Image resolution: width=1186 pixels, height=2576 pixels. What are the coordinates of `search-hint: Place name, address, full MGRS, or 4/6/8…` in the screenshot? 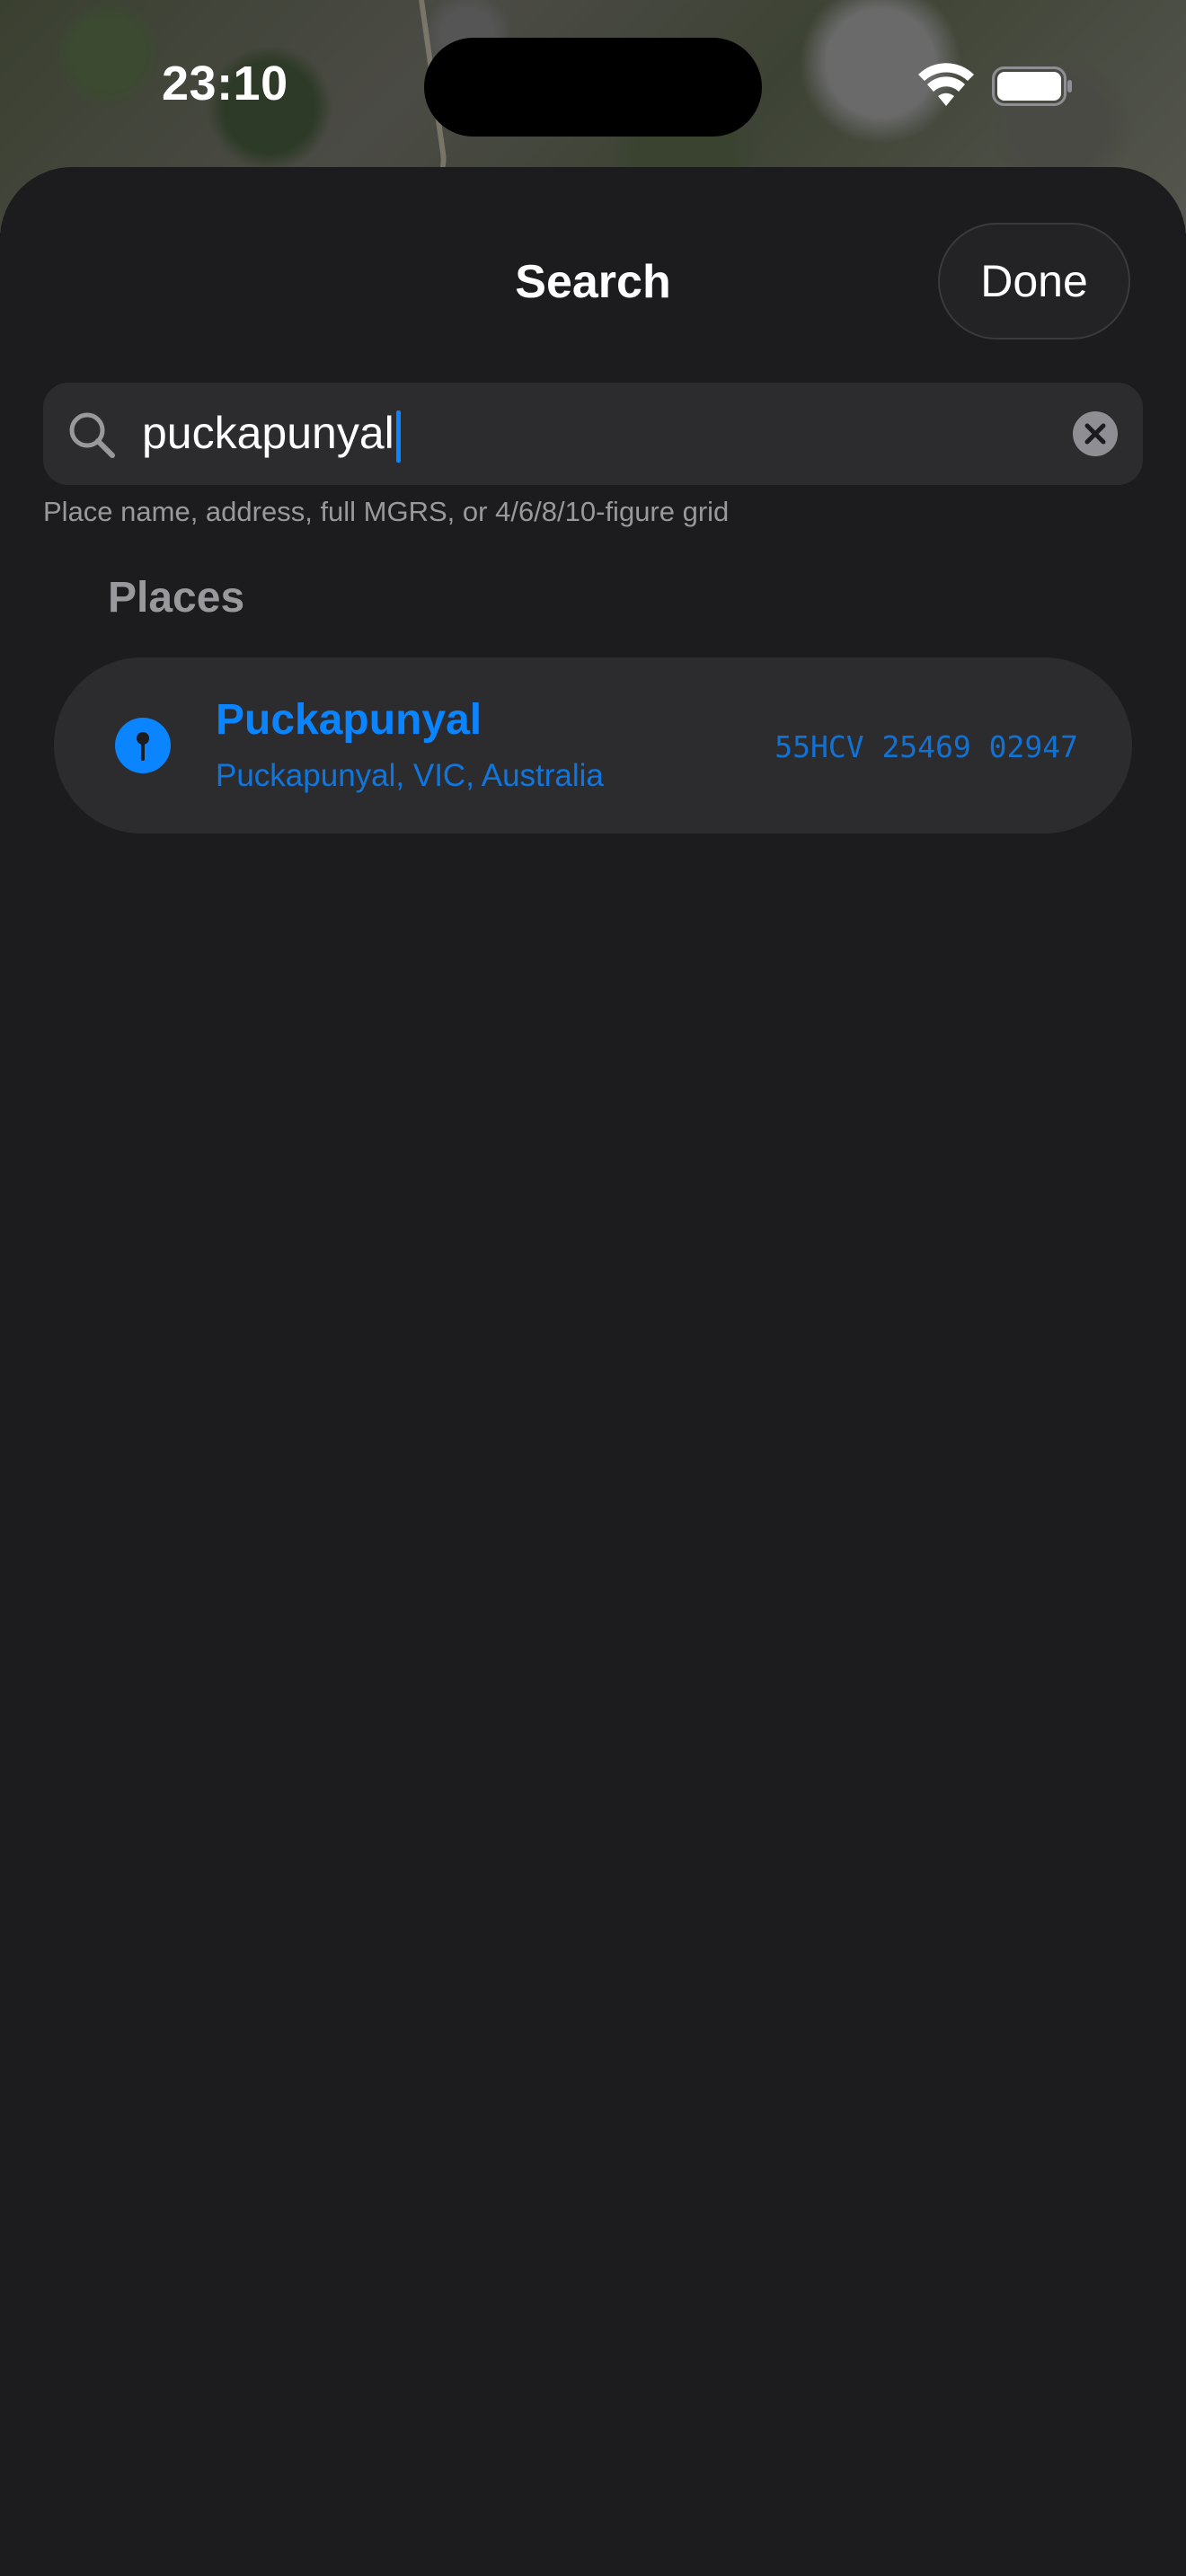 It's located at (386, 511).